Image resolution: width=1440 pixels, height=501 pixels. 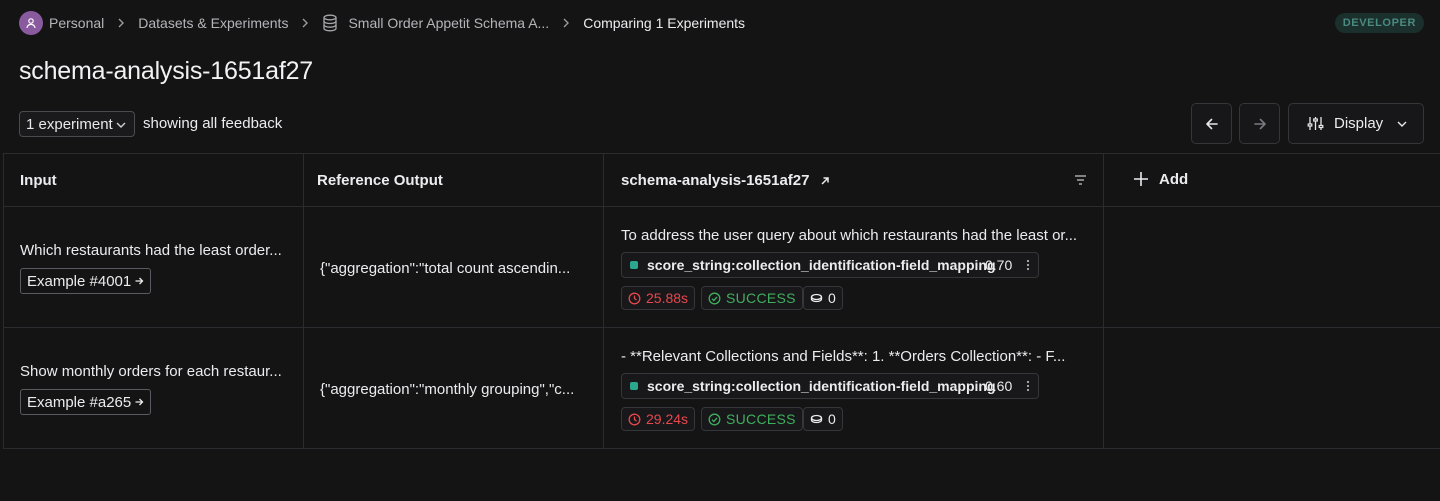 I want to click on previous-button, so click(x=1211, y=123).